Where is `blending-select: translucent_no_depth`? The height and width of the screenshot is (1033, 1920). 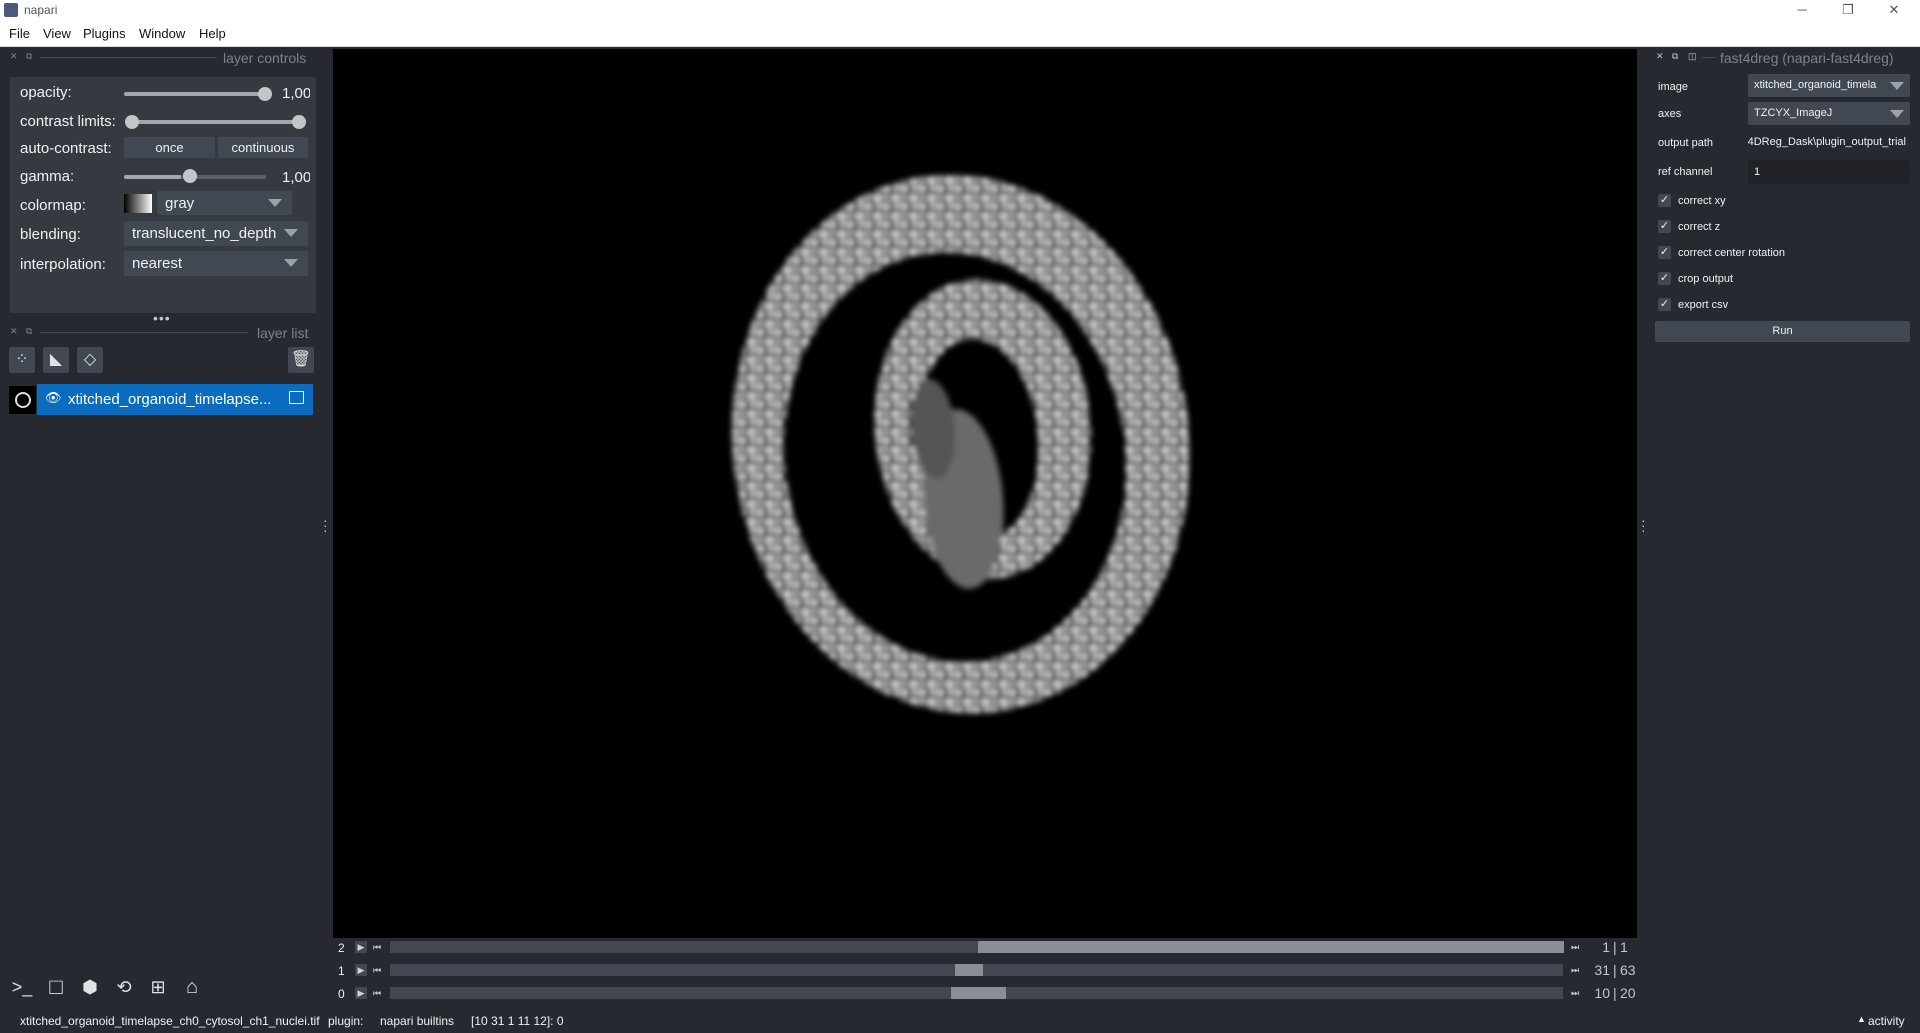
blending-select: translucent_no_depth is located at coordinates (216, 233).